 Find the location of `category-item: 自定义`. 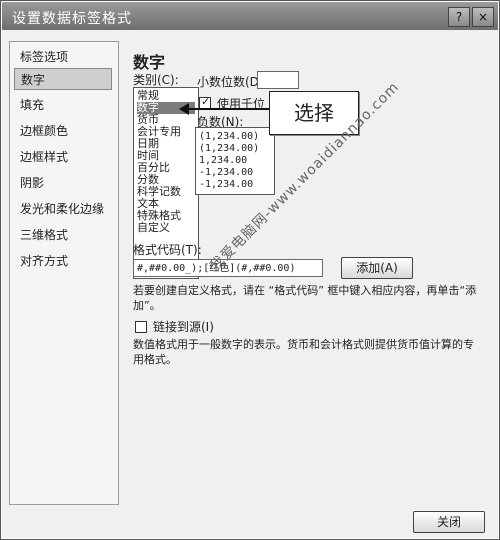

category-item: 自定义 is located at coordinates (166, 228).